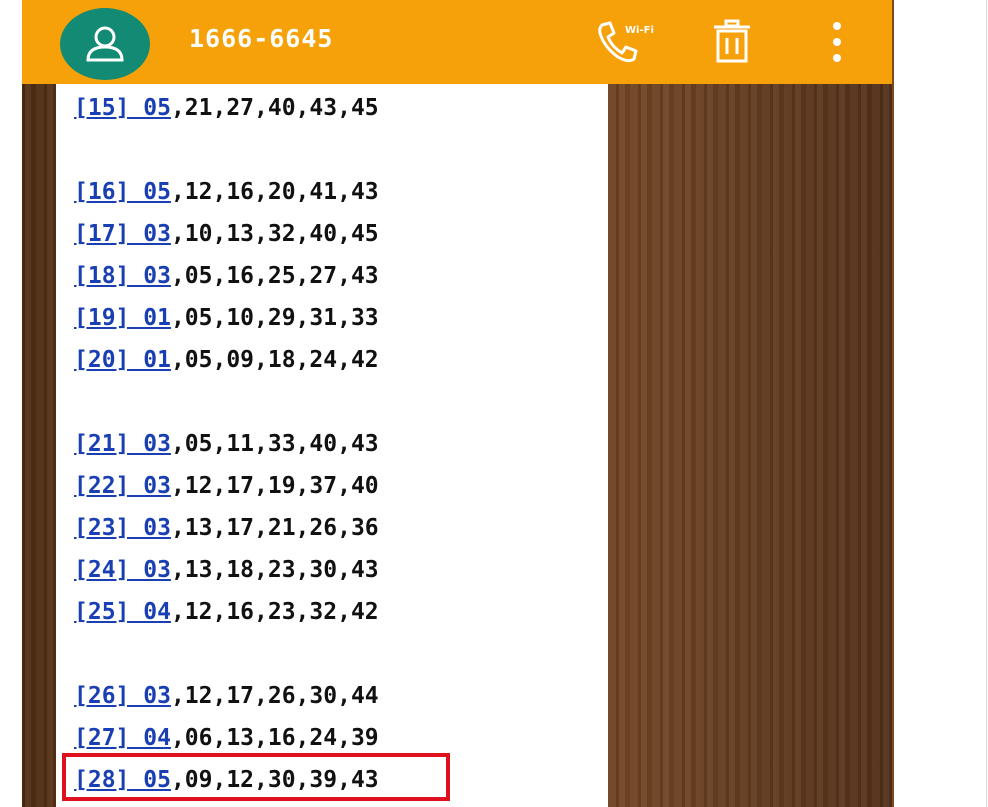 This screenshot has width=988, height=807. I want to click on list-item: [17] 03,10,13,32,40,45, so click(226, 234).